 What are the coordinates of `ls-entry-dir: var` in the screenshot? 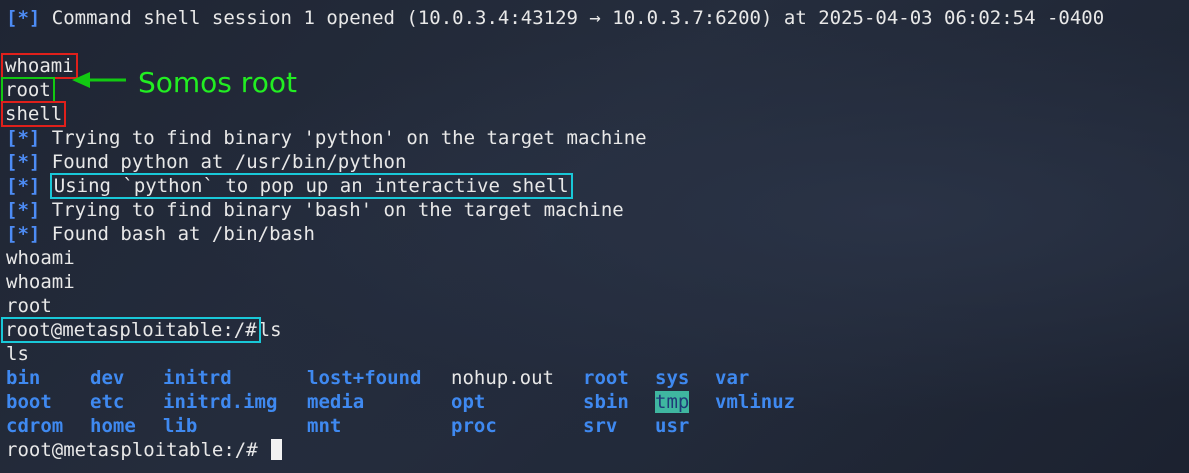 It's located at (732, 378).